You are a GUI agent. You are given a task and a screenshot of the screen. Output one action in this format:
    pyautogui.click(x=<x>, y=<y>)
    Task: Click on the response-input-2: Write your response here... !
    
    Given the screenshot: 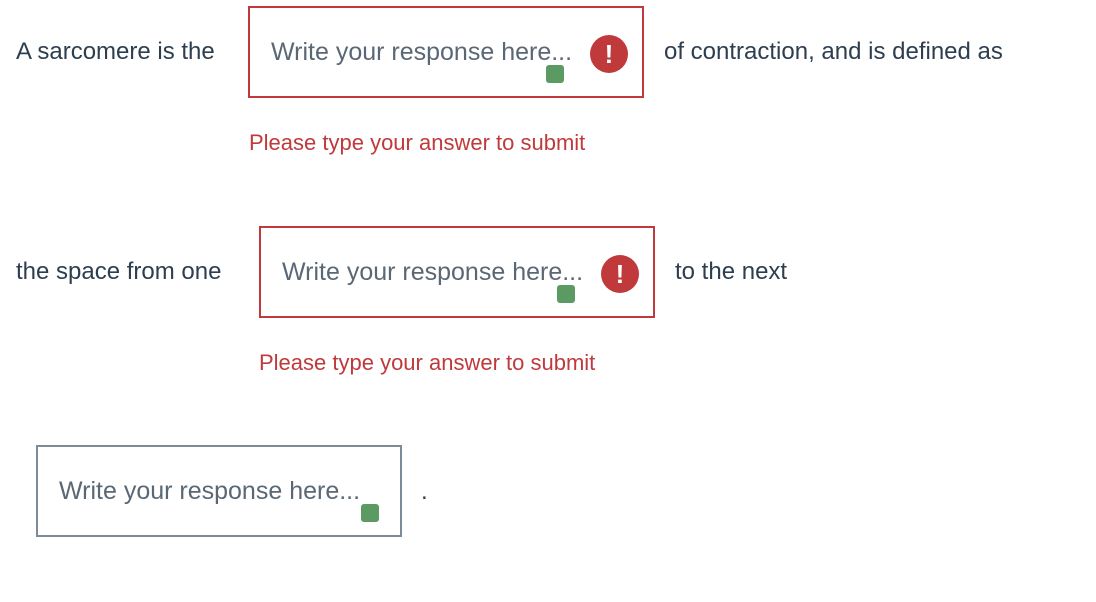 What is the action you would take?
    pyautogui.click(x=457, y=272)
    